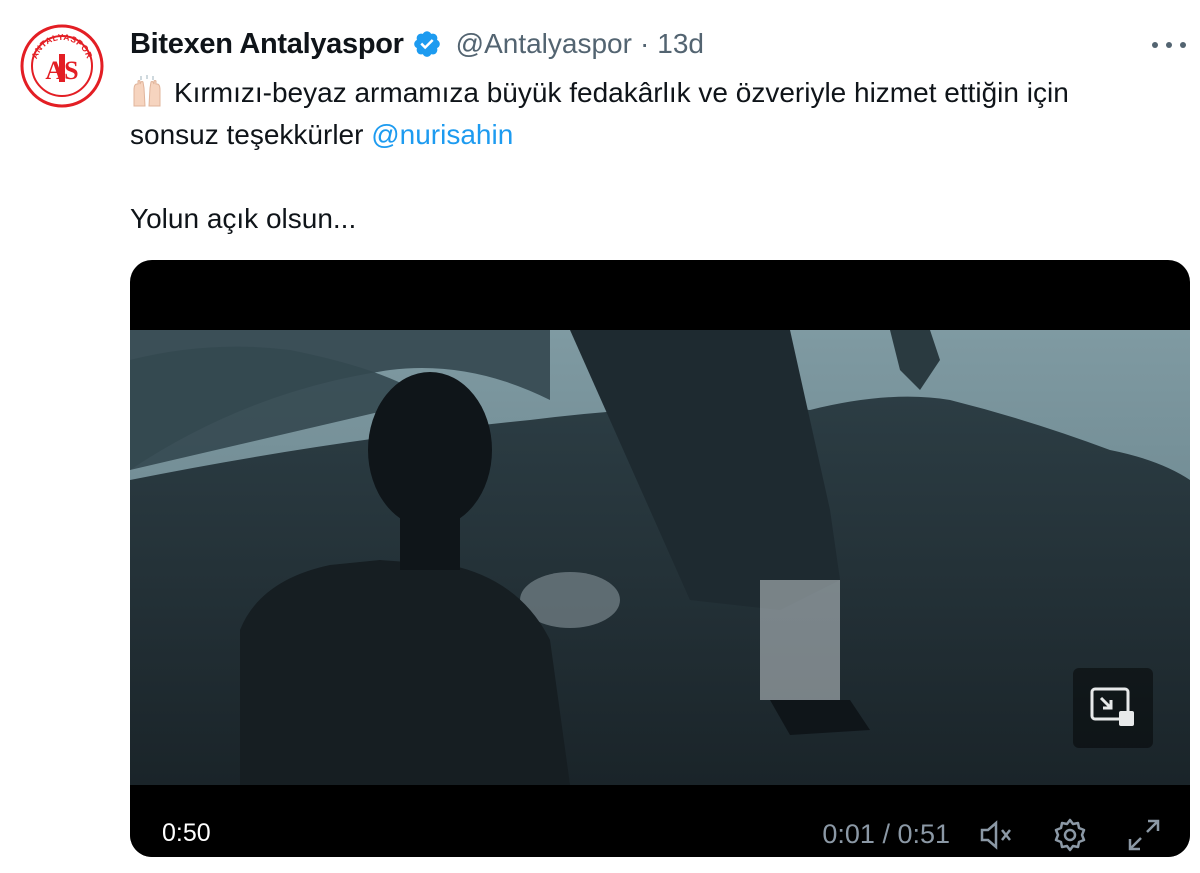  What do you see at coordinates (664, 135) in the screenshot?
I see `tweet-text-line-2: sonsuz teşekkürler @nurisahin` at bounding box center [664, 135].